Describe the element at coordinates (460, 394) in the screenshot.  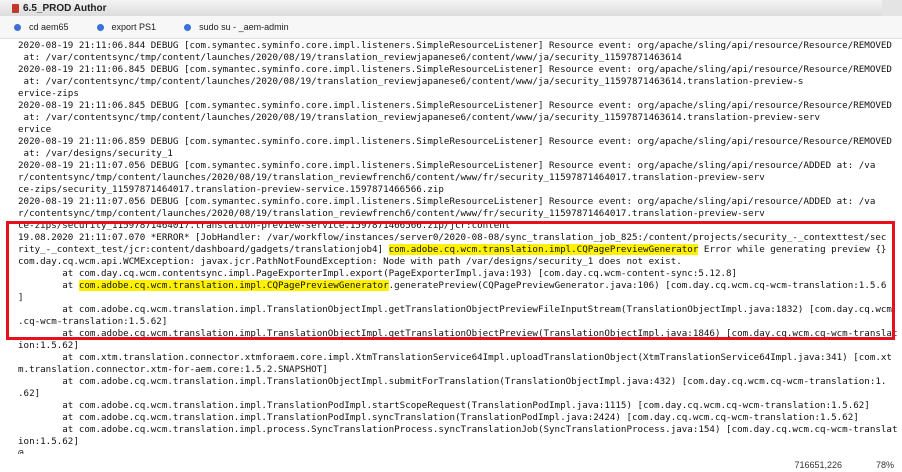
I see `log-line: .62]` at that location.